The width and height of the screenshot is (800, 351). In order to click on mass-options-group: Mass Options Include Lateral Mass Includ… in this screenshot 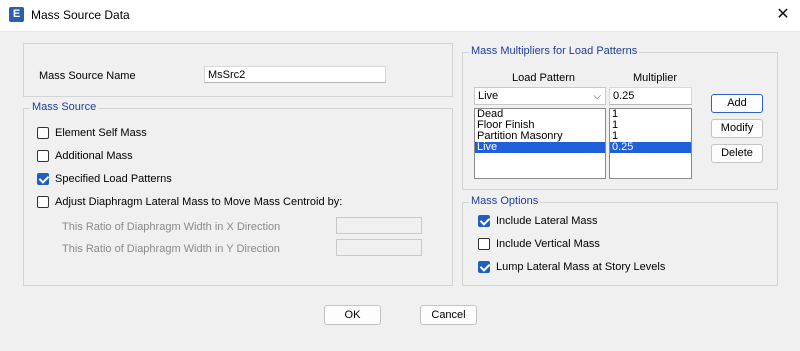, I will do `click(620, 240)`.